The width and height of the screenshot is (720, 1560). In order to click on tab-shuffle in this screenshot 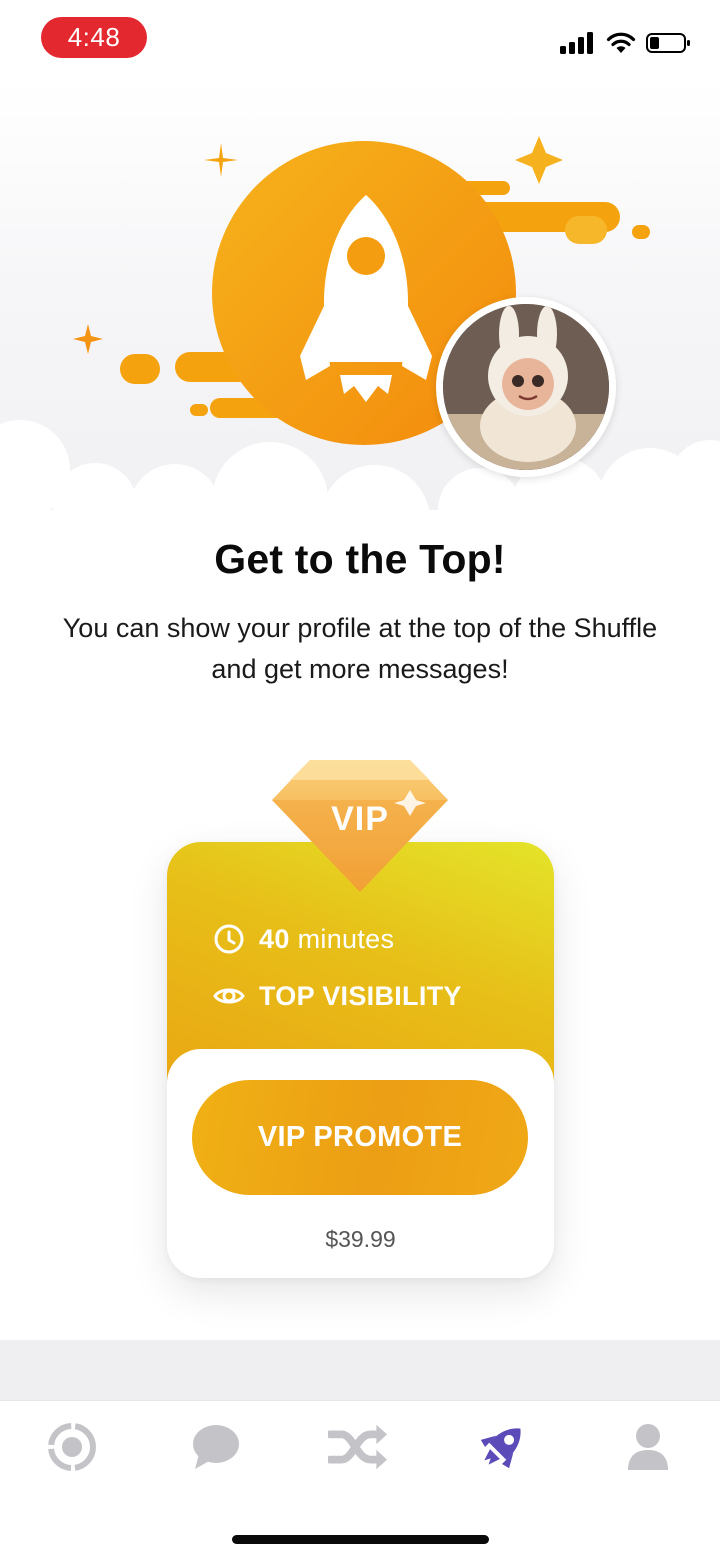, I will do `click(358, 1447)`.